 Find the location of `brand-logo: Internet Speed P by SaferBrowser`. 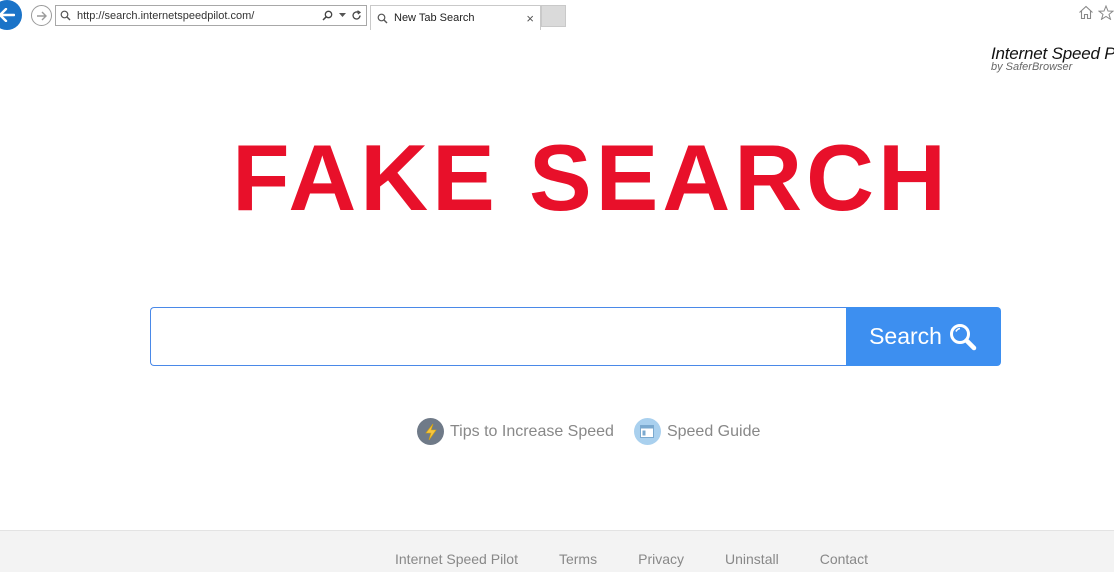

brand-logo: Internet Speed P by SaferBrowser is located at coordinates (1052, 58).